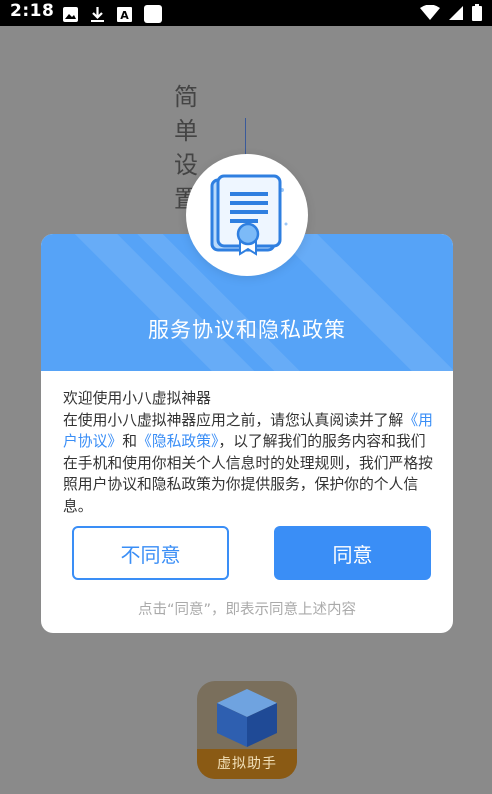  Describe the element at coordinates (352, 553) in the screenshot. I see `agree-button: 同意` at that location.